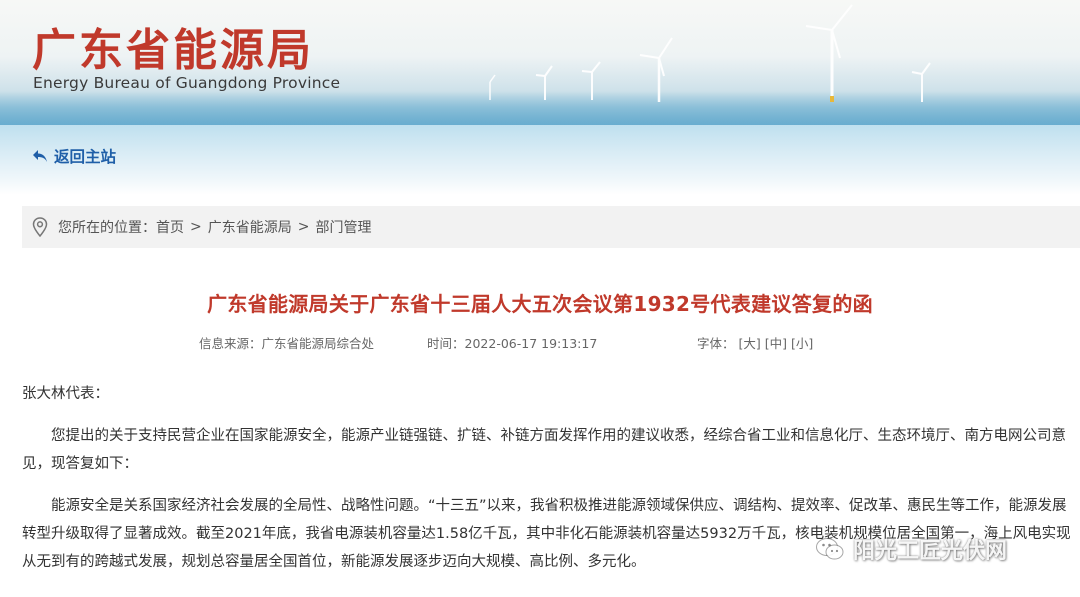 The image size is (1080, 597). I want to click on breadcrumb-item-department: 部门管理, so click(343, 227).